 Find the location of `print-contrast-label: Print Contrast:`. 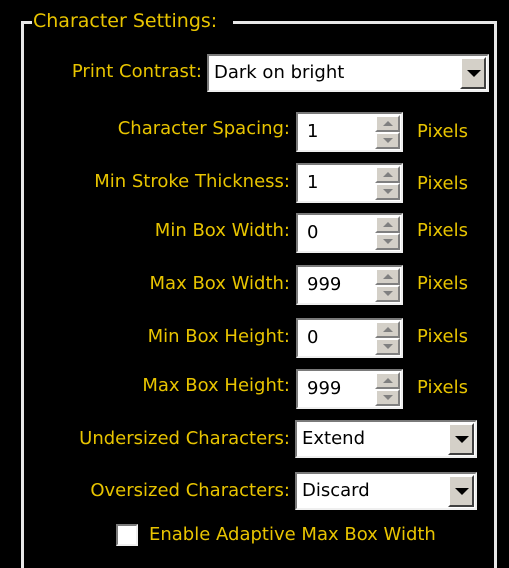

print-contrast-label: Print Contrast: is located at coordinates (136, 71).